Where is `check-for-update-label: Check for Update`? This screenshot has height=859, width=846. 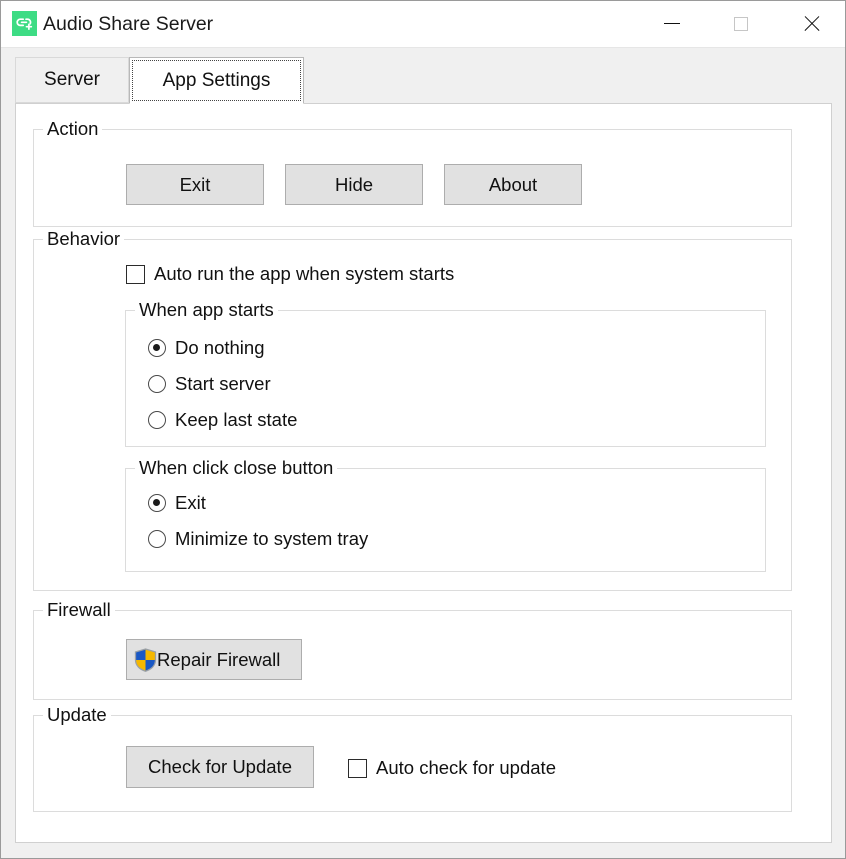
check-for-update-label: Check for Update is located at coordinates (220, 766).